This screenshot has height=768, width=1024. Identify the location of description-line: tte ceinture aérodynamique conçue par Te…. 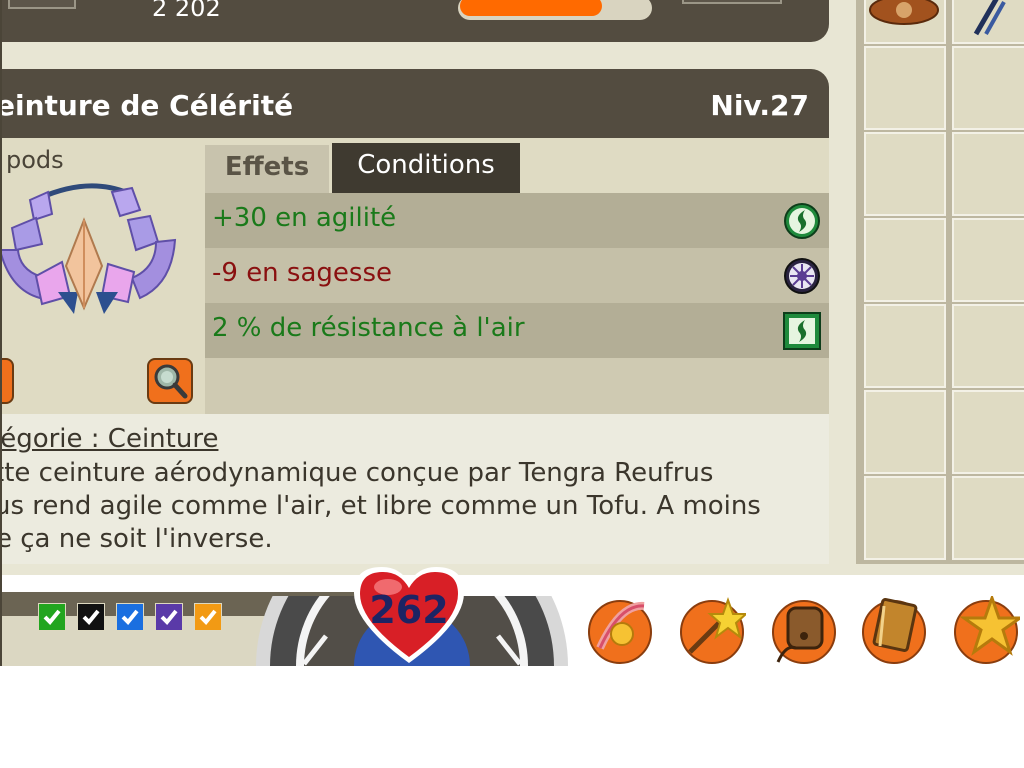
(357, 473).